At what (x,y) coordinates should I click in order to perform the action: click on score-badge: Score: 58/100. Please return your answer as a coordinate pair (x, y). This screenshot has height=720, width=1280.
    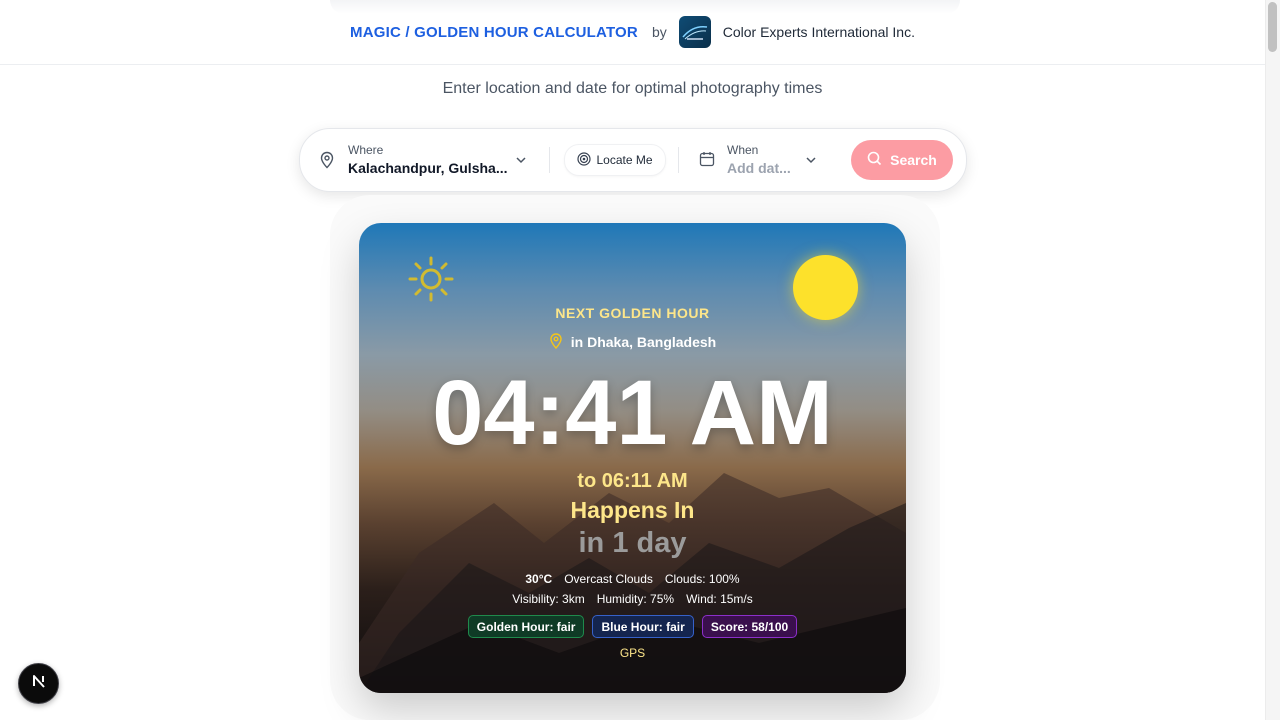
    Looking at the image, I should click on (749, 626).